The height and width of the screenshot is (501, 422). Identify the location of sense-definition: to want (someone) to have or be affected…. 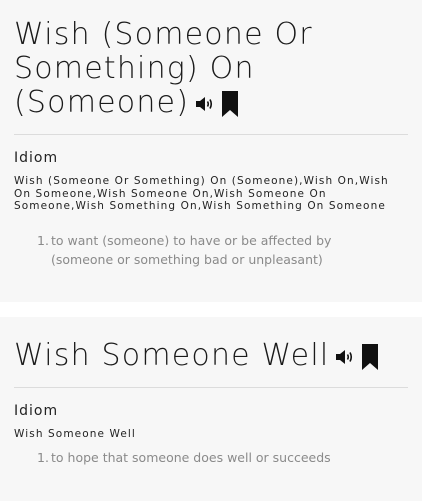
(191, 250).